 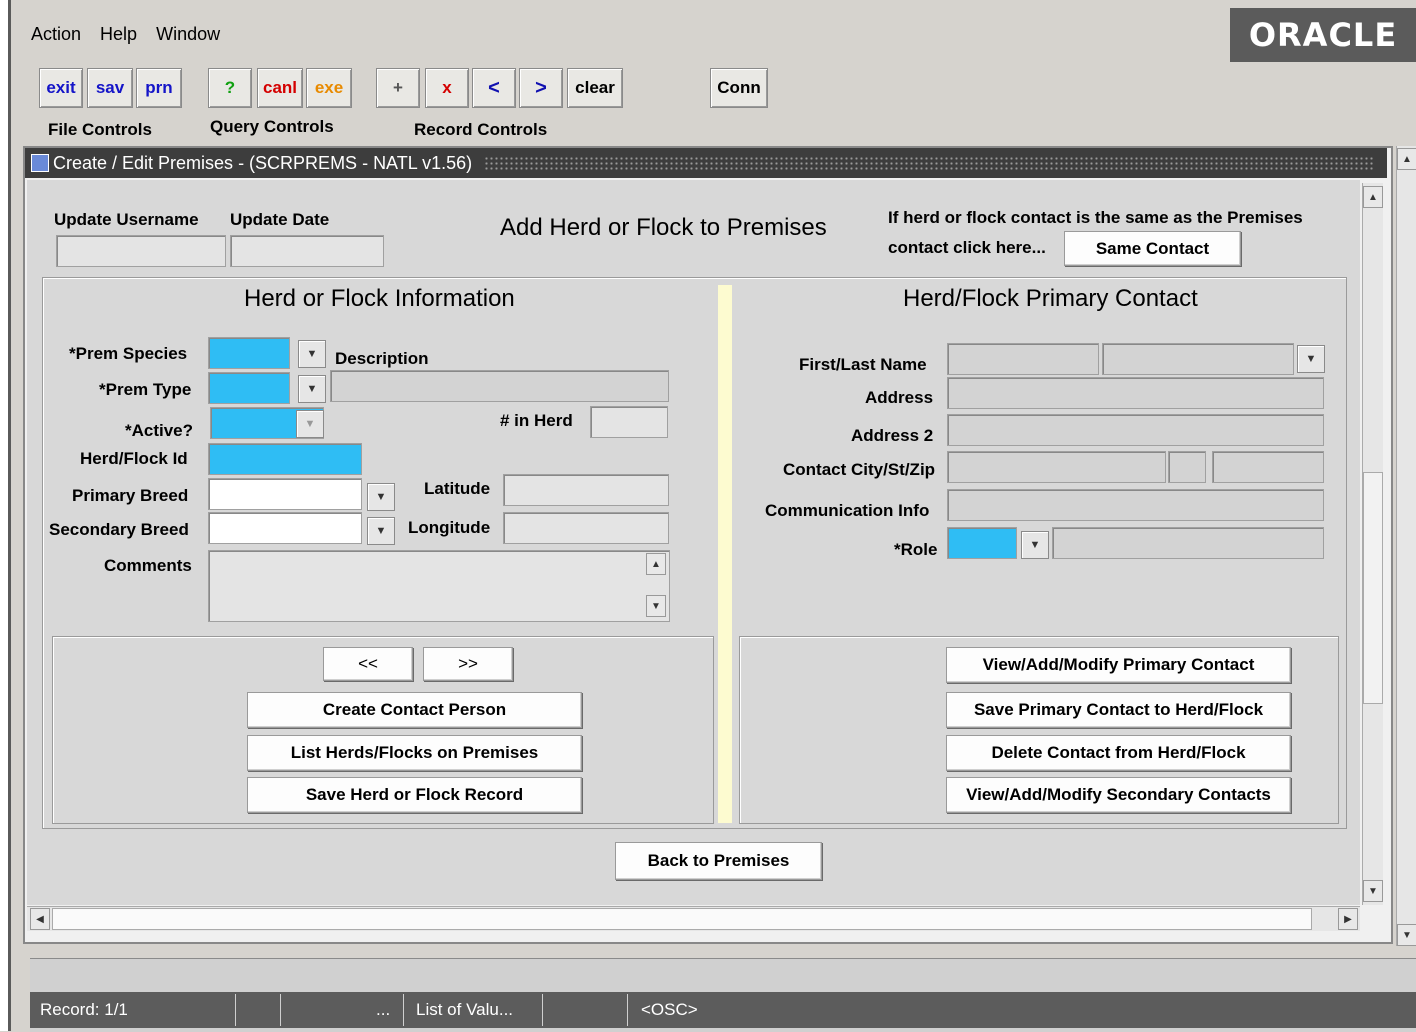 What do you see at coordinates (1023, 359) in the screenshot?
I see `first-name-field` at bounding box center [1023, 359].